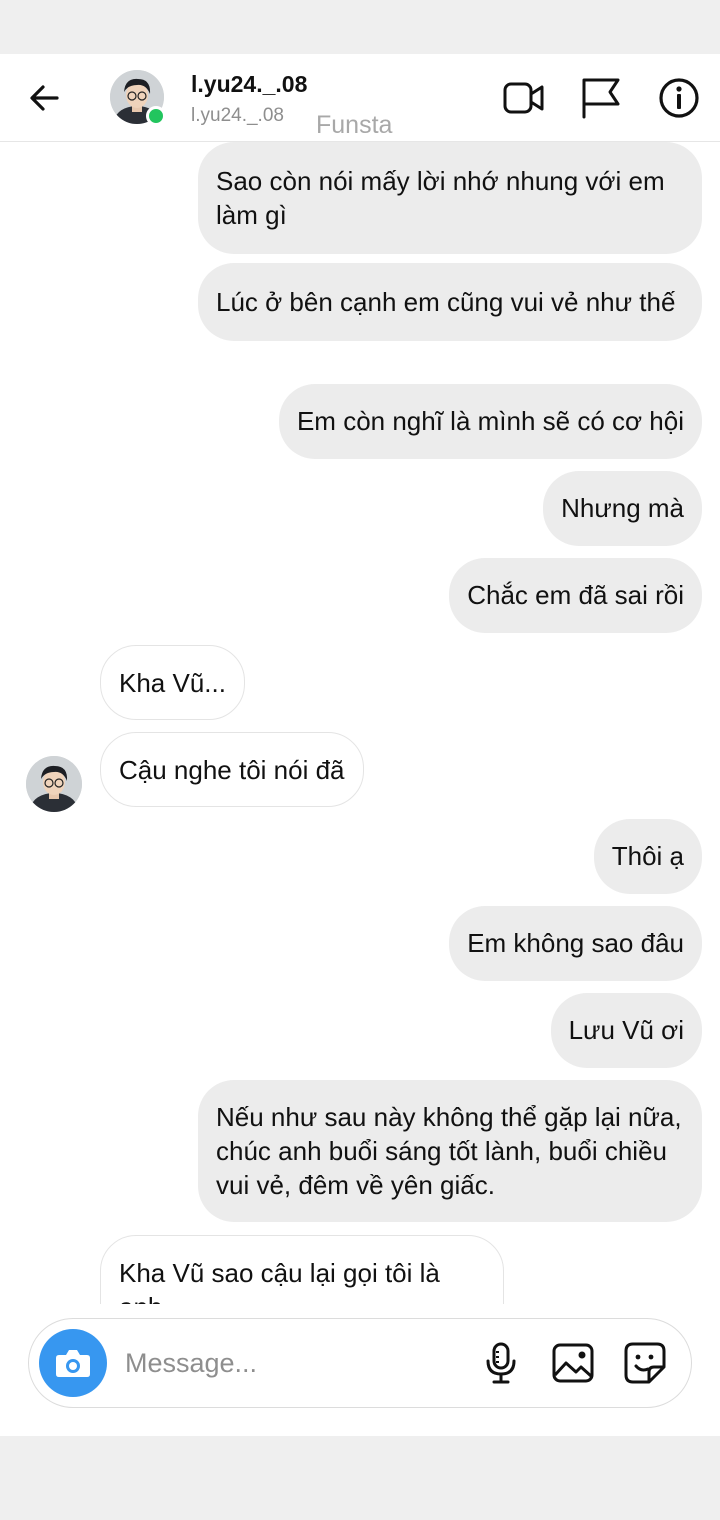 The height and width of the screenshot is (1520, 720). Describe the element at coordinates (501, 1363) in the screenshot. I see `microphone-icon` at that location.